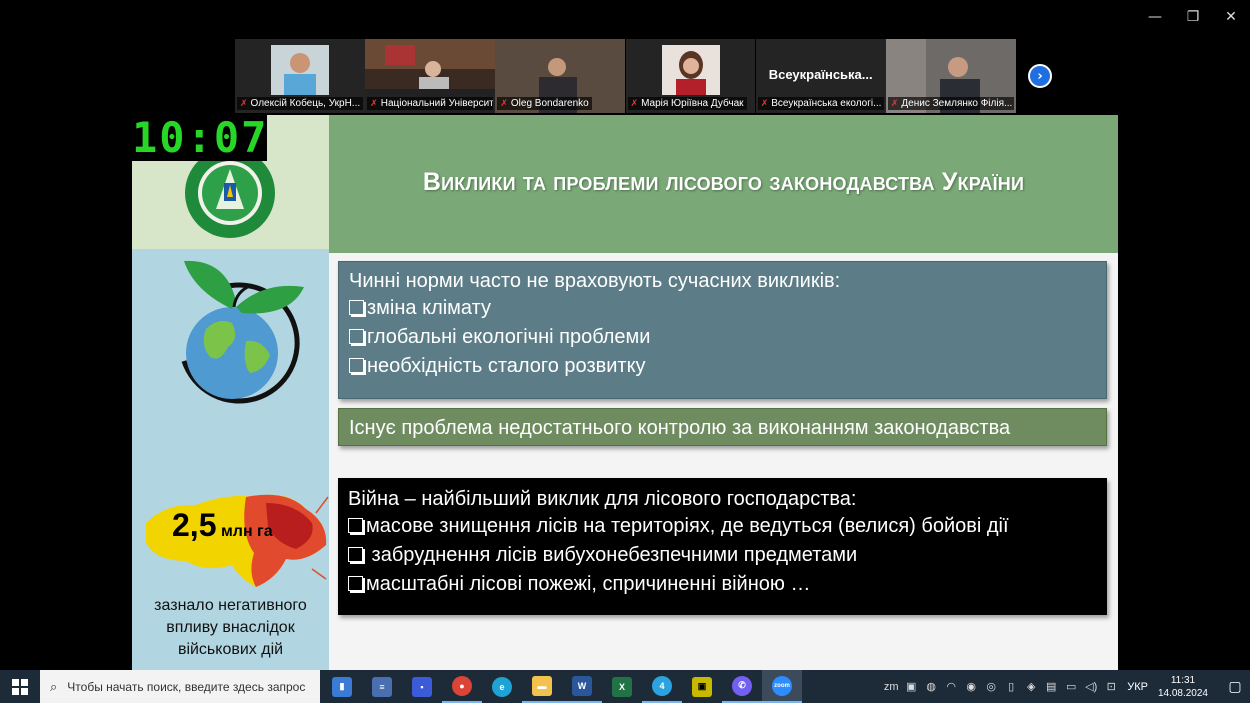 The width and height of the screenshot is (1250, 703). I want to click on taskbar-app-winrar: ▣, so click(702, 686).